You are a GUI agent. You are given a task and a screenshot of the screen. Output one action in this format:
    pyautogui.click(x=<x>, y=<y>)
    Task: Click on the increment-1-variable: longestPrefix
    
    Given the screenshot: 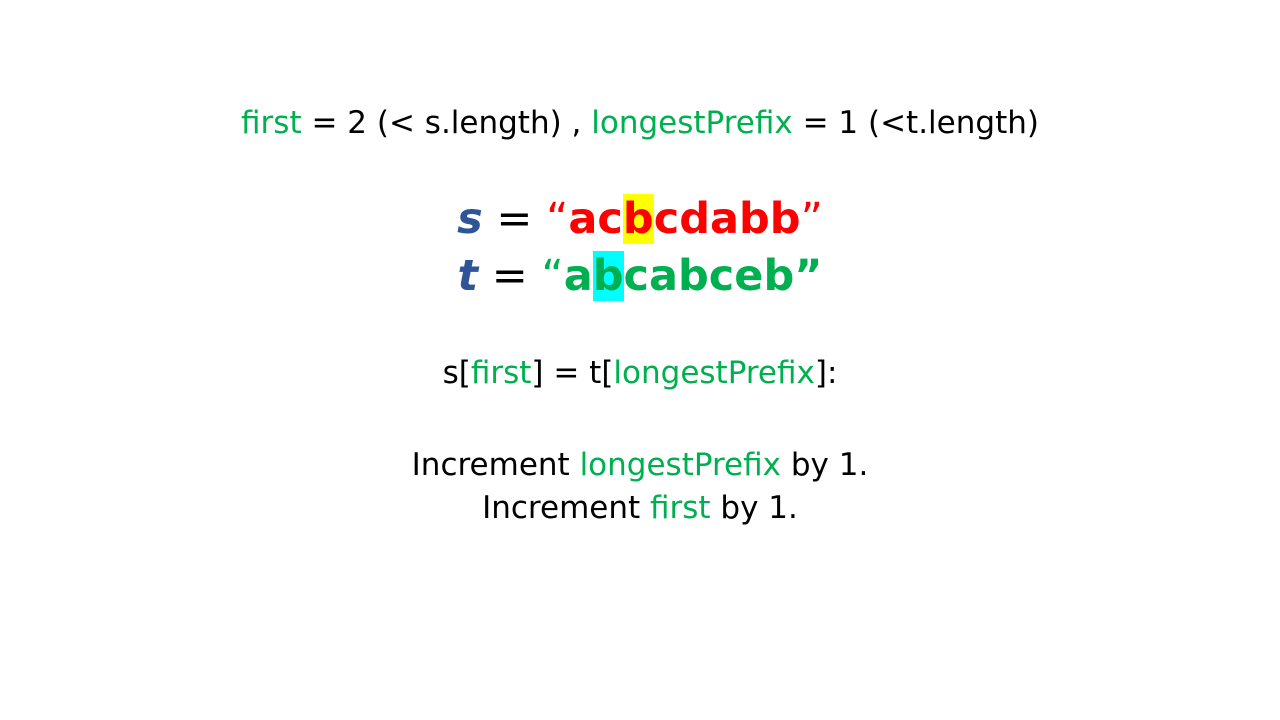 What is the action you would take?
    pyautogui.click(x=680, y=465)
    